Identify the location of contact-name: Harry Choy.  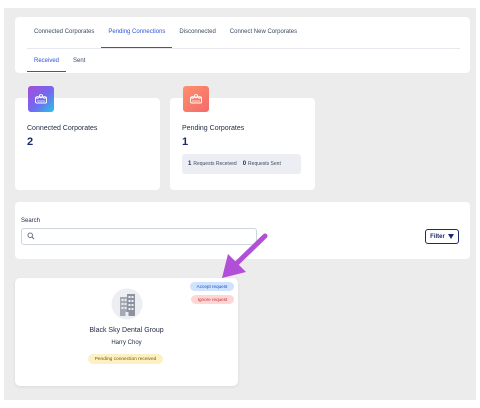
(126, 343).